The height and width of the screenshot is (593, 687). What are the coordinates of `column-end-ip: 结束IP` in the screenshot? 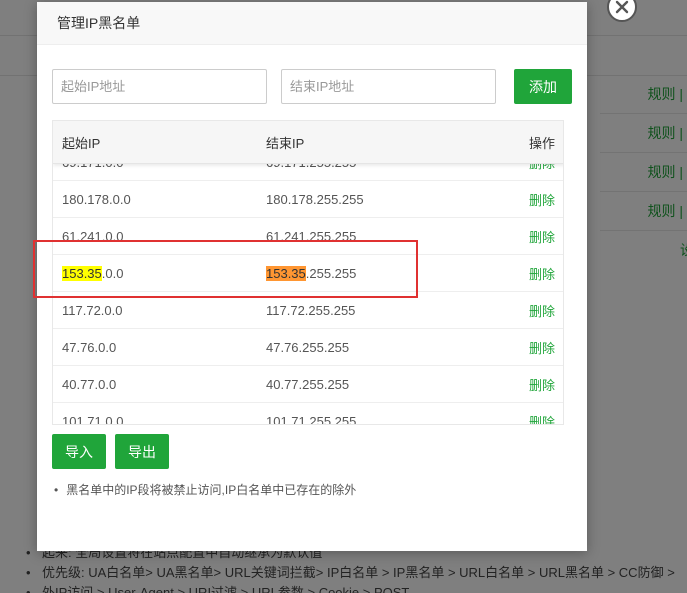 It's located at (285, 143).